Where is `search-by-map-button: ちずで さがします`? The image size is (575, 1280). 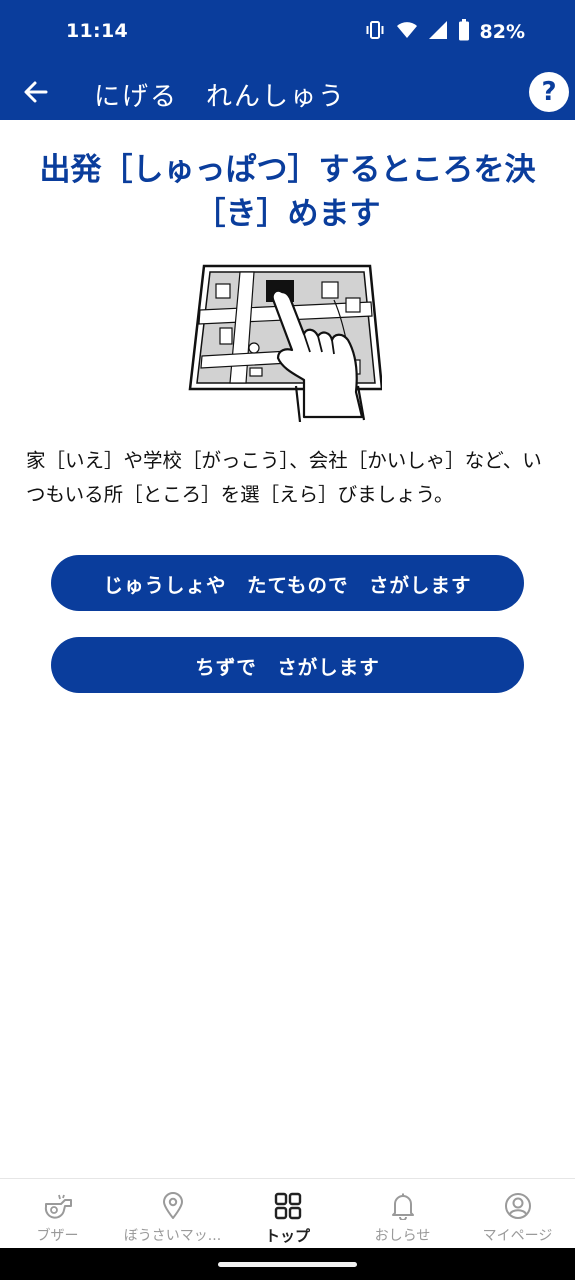
search-by-map-button: ちずで さがします is located at coordinates (287, 665).